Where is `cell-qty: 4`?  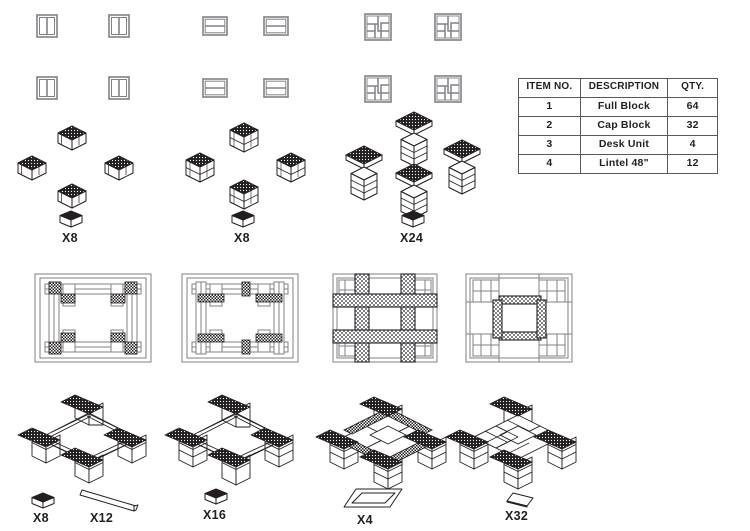
cell-qty: 4 is located at coordinates (692, 144).